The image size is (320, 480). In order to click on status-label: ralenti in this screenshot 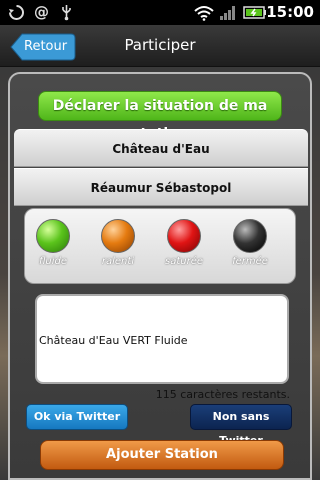, I will do `click(118, 261)`.